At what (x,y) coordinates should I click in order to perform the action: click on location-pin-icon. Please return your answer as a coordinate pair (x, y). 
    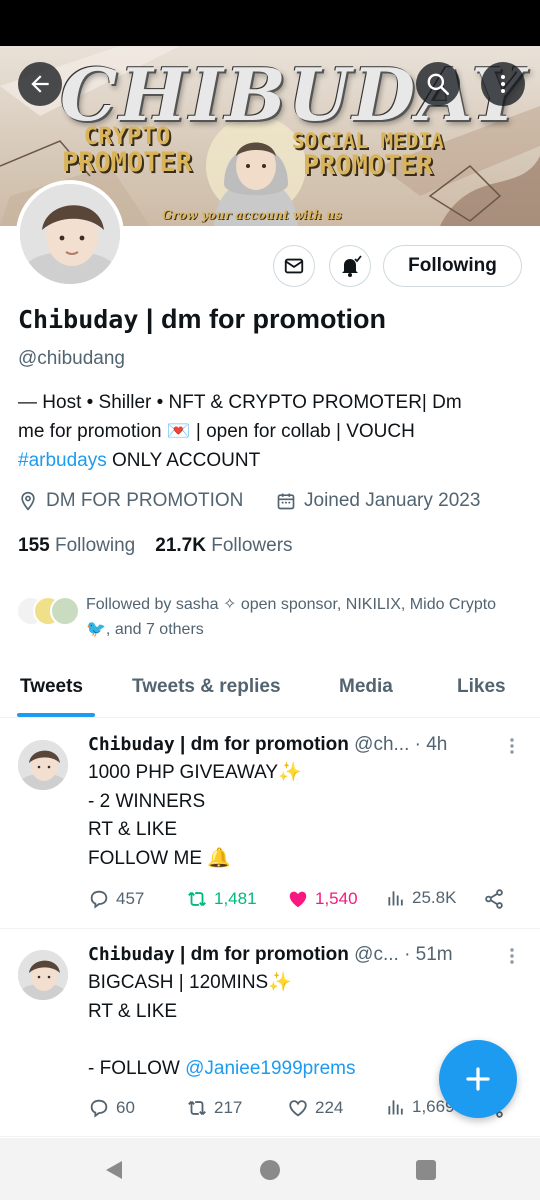
    Looking at the image, I should click on (28, 501).